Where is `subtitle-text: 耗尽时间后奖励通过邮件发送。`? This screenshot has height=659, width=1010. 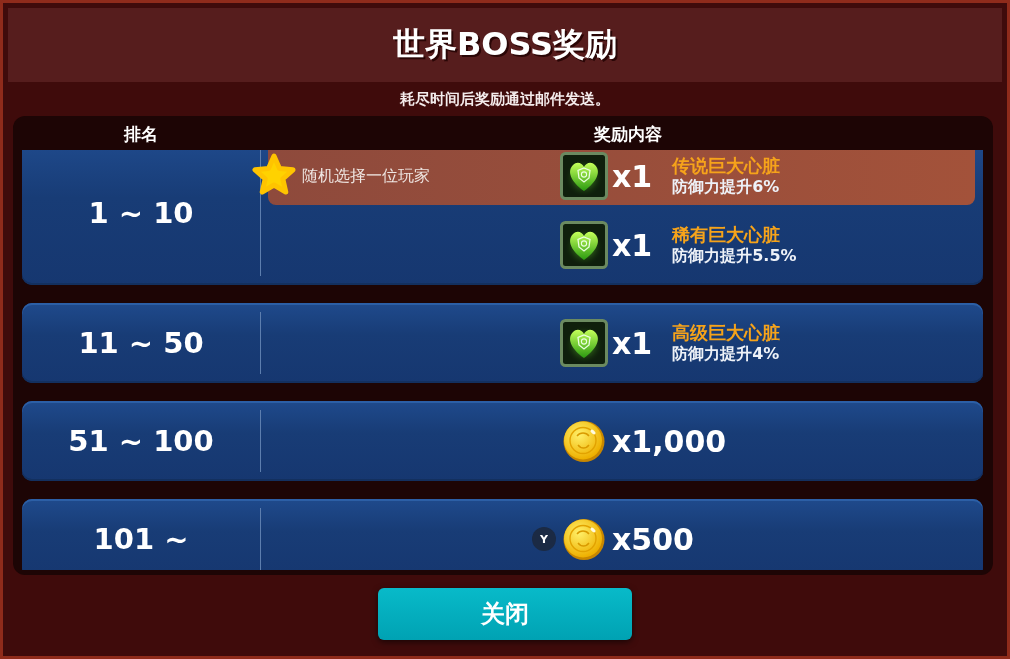
subtitle-text: 耗尽时间后奖励通过邮件发送。 is located at coordinates (505, 99).